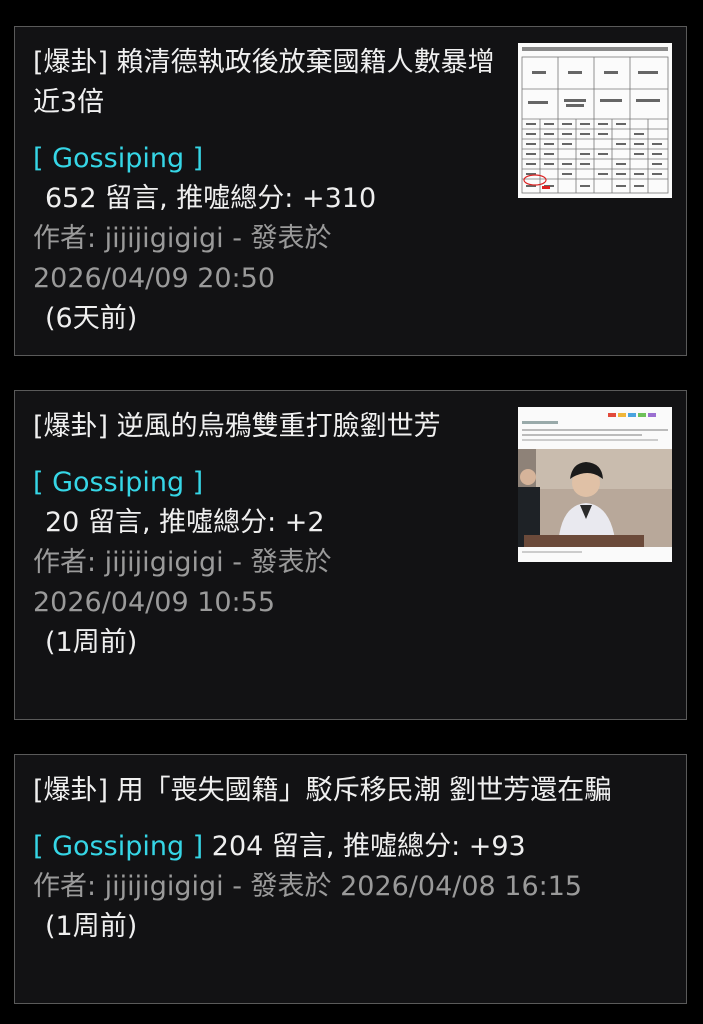 The height and width of the screenshot is (1024, 703). What do you see at coordinates (348, 791) in the screenshot?
I see `post-title: [爆卦] 用「喪失國籍」駁斥移民潮 劉世芳還在騙` at bounding box center [348, 791].